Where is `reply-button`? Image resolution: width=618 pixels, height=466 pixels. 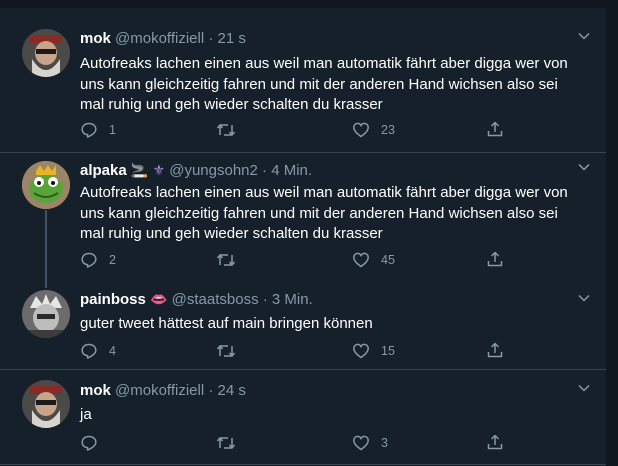
reply-button is located at coordinates (94, 443).